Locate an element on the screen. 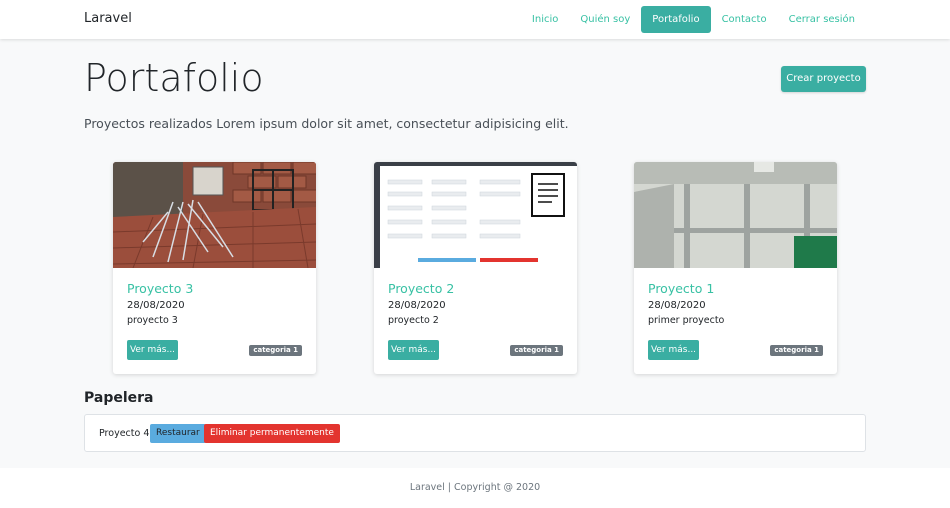  project-description: proyecto 3 is located at coordinates (152, 320).